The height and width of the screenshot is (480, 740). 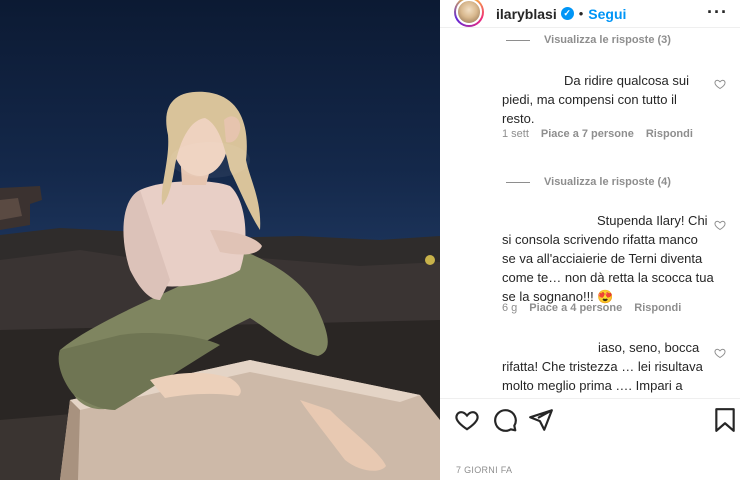 What do you see at coordinates (600, 239) in the screenshot?
I see `comment-text-line: si consola scrivendo rifatta manco` at bounding box center [600, 239].